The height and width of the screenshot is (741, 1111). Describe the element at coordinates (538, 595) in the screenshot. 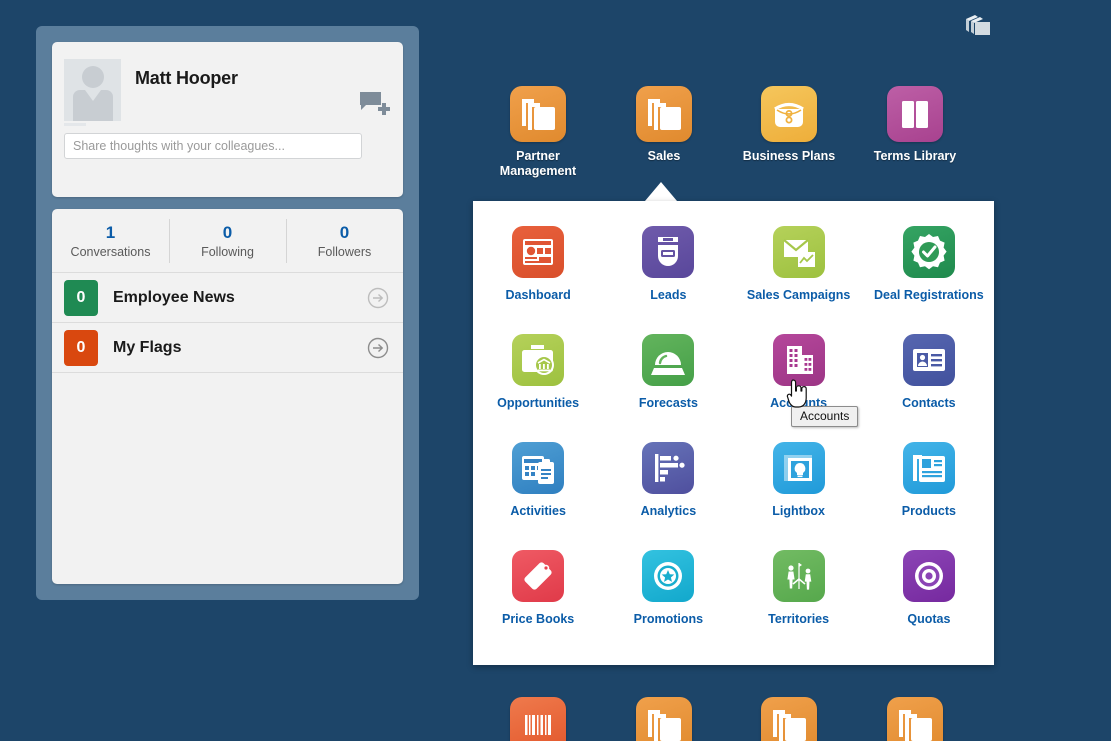

I see `panel-item-price-books: Price Books` at that location.